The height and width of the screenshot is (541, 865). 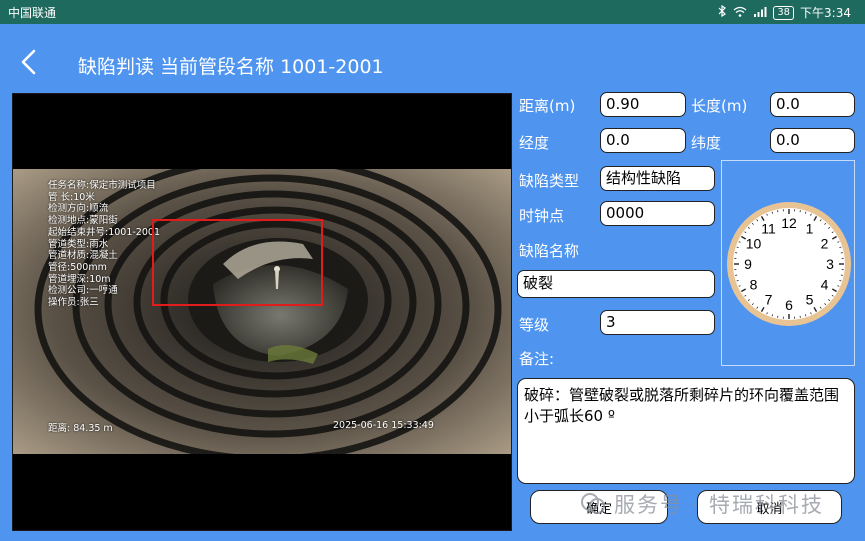 What do you see at coordinates (789, 305) in the screenshot?
I see `clock-number: 6` at bounding box center [789, 305].